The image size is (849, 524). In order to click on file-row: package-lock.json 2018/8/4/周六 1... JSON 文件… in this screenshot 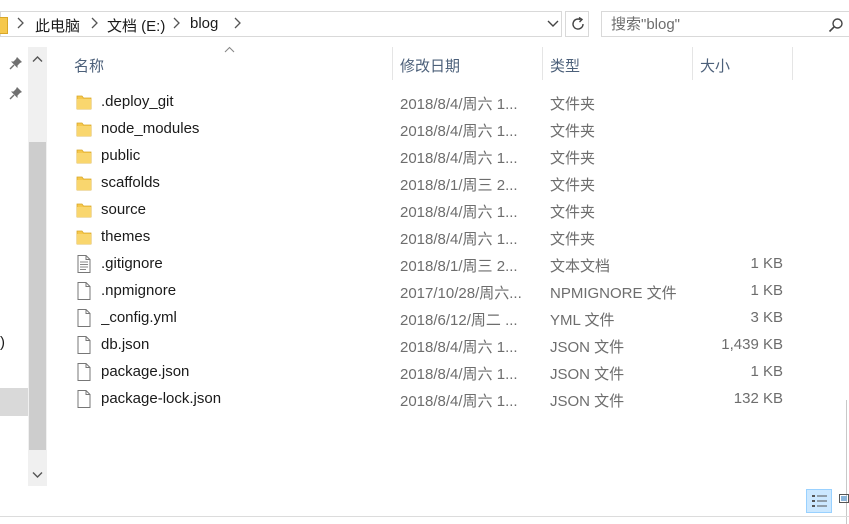, I will do `click(430, 399)`.